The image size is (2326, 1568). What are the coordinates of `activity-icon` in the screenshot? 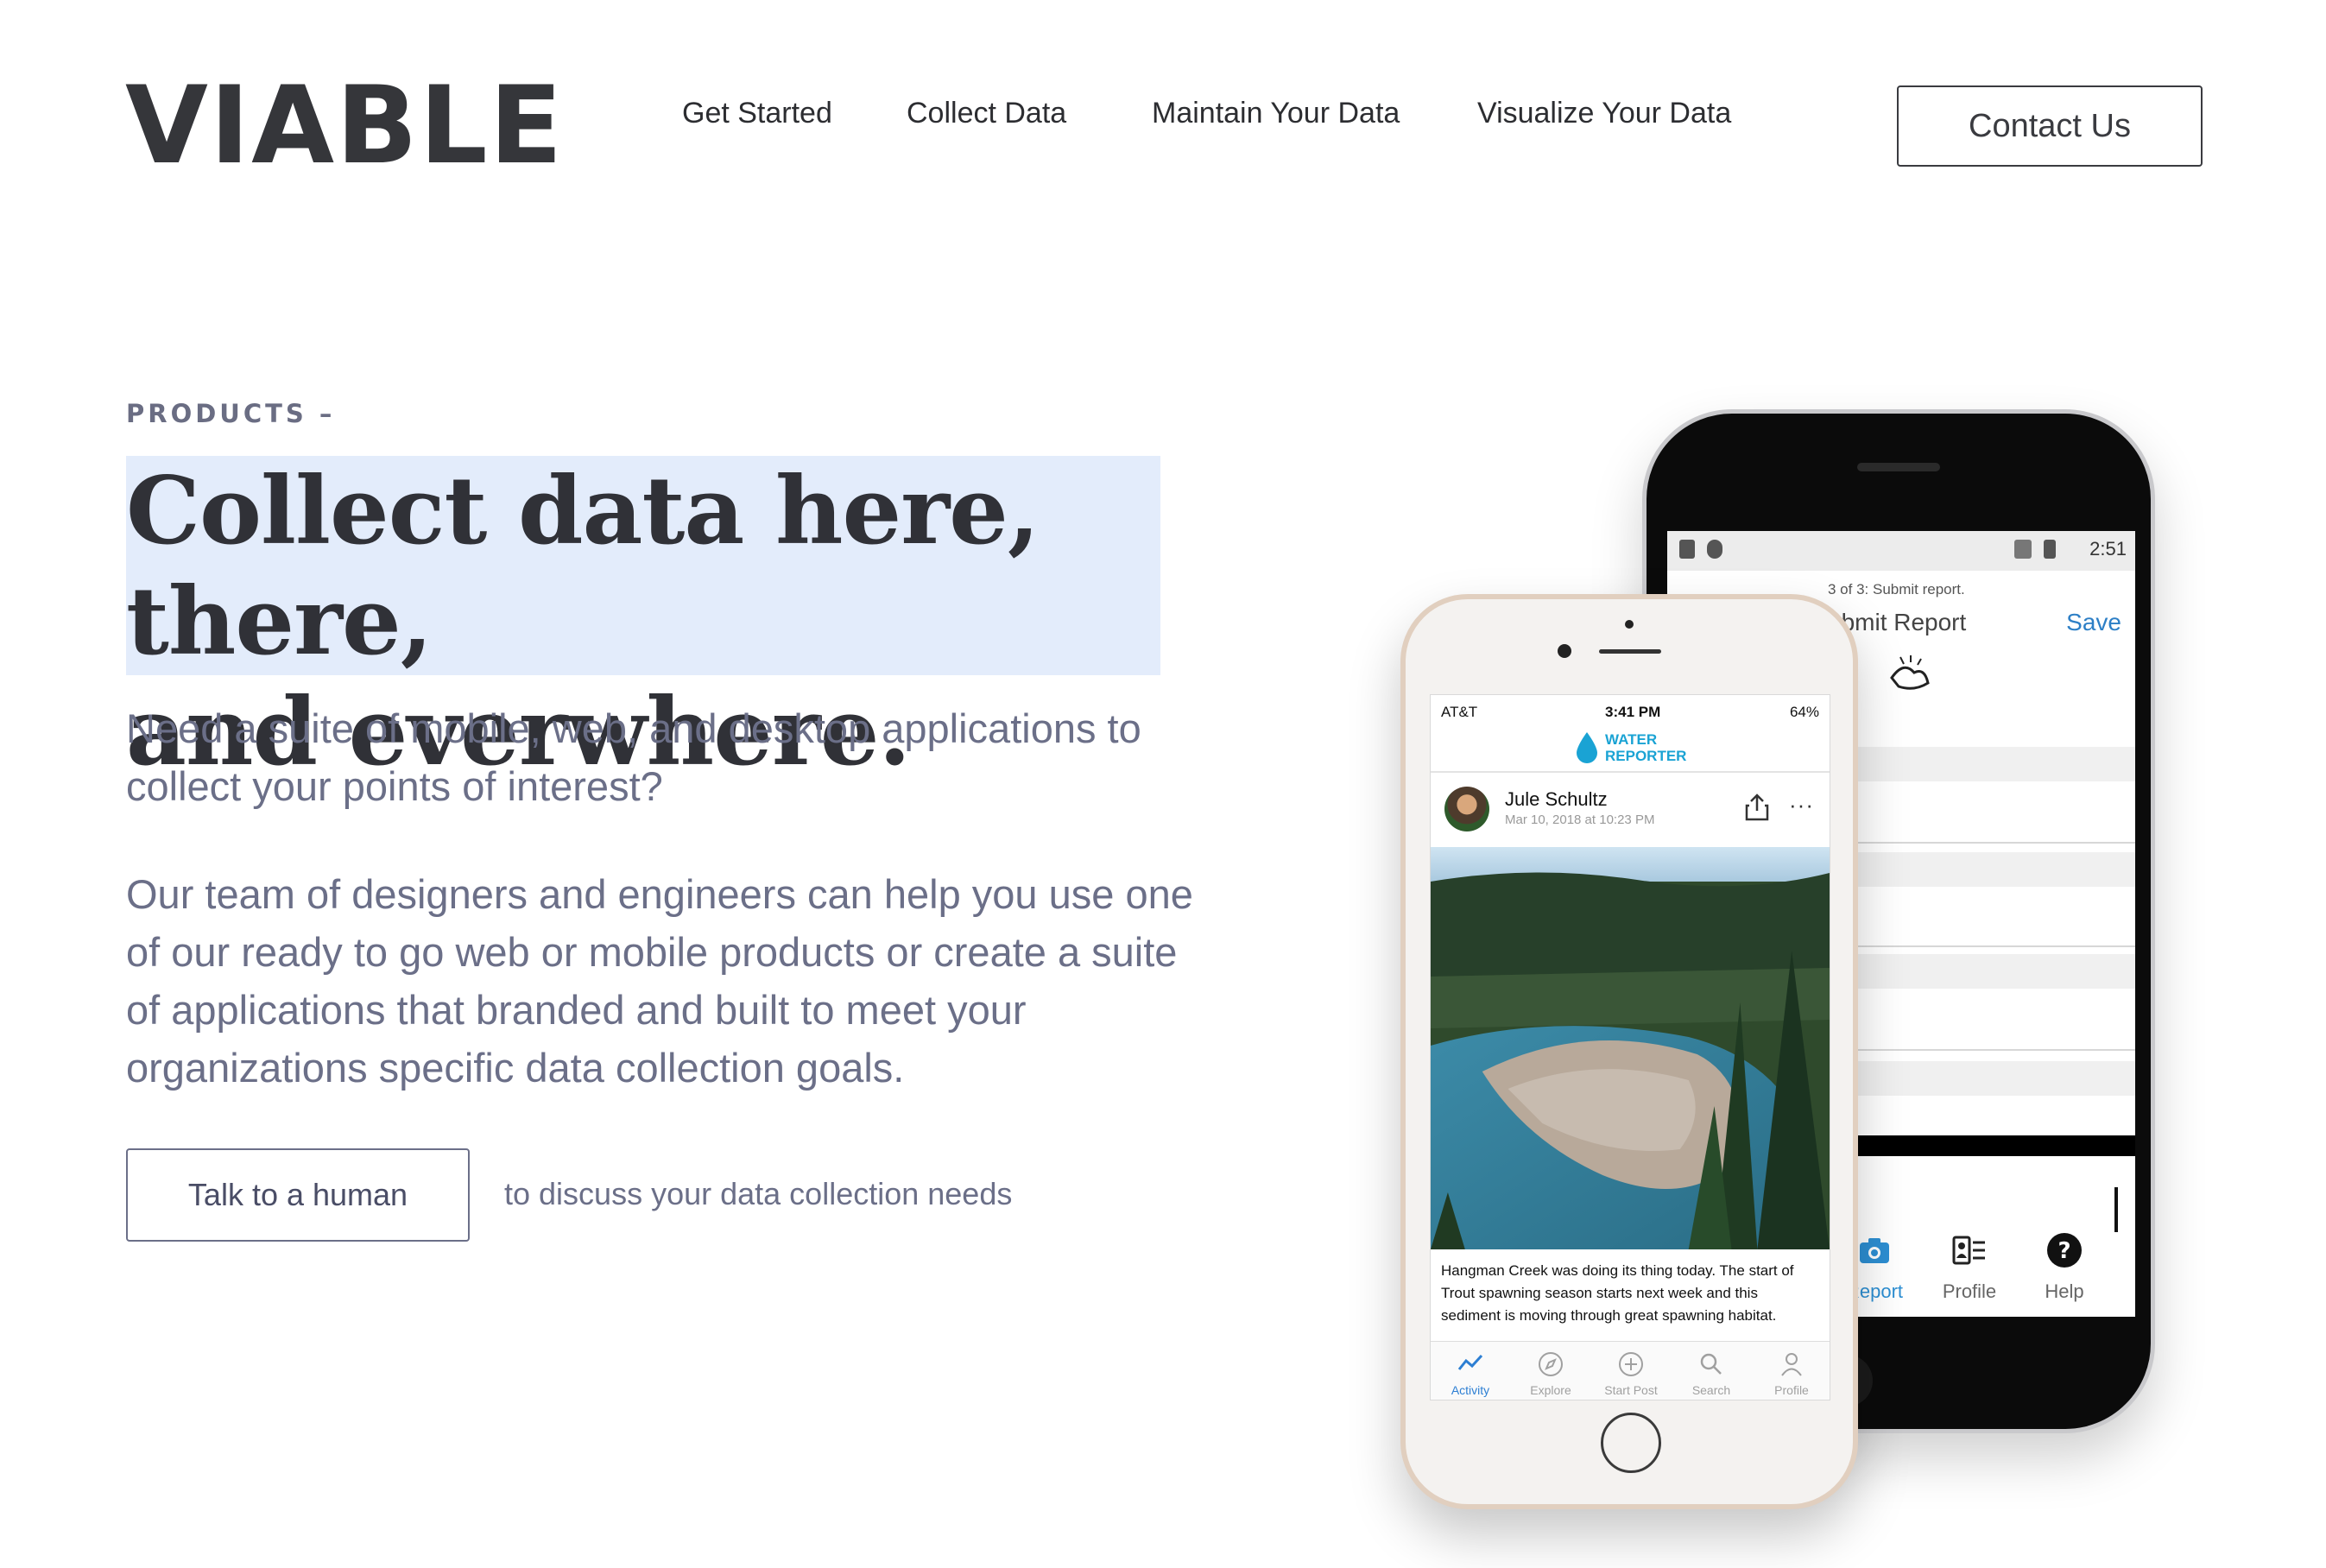 It's located at (1470, 1362).